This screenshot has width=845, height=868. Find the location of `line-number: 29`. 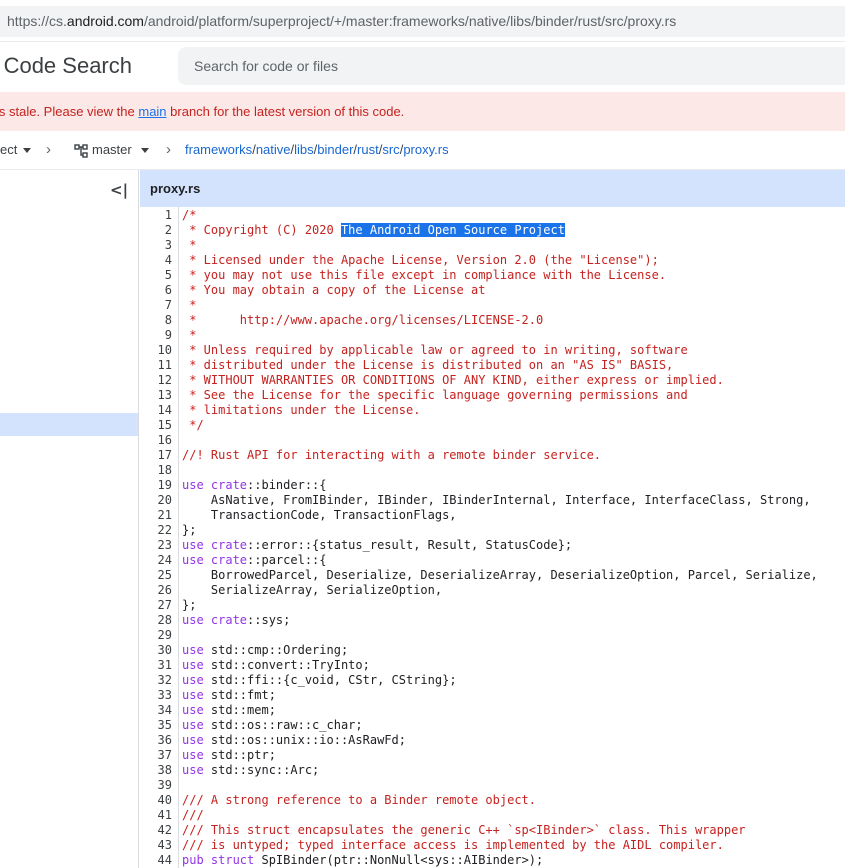

line-number: 29 is located at coordinates (156, 635).